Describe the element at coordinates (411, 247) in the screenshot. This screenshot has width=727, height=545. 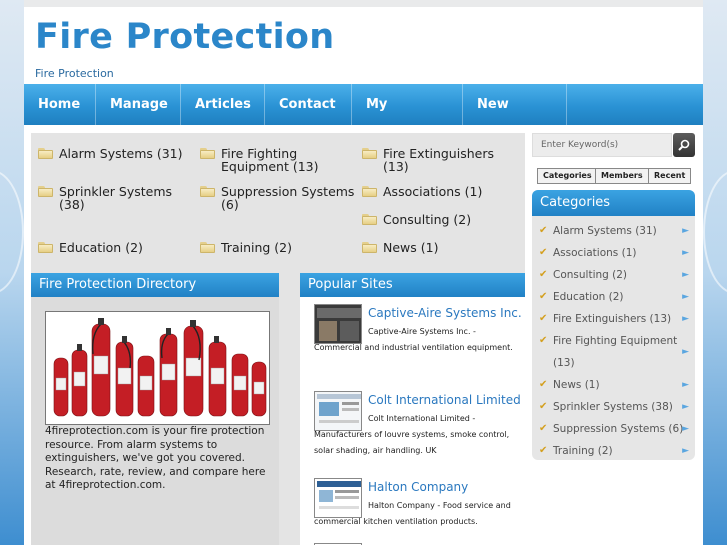
I see `category-label: News (1)` at that location.